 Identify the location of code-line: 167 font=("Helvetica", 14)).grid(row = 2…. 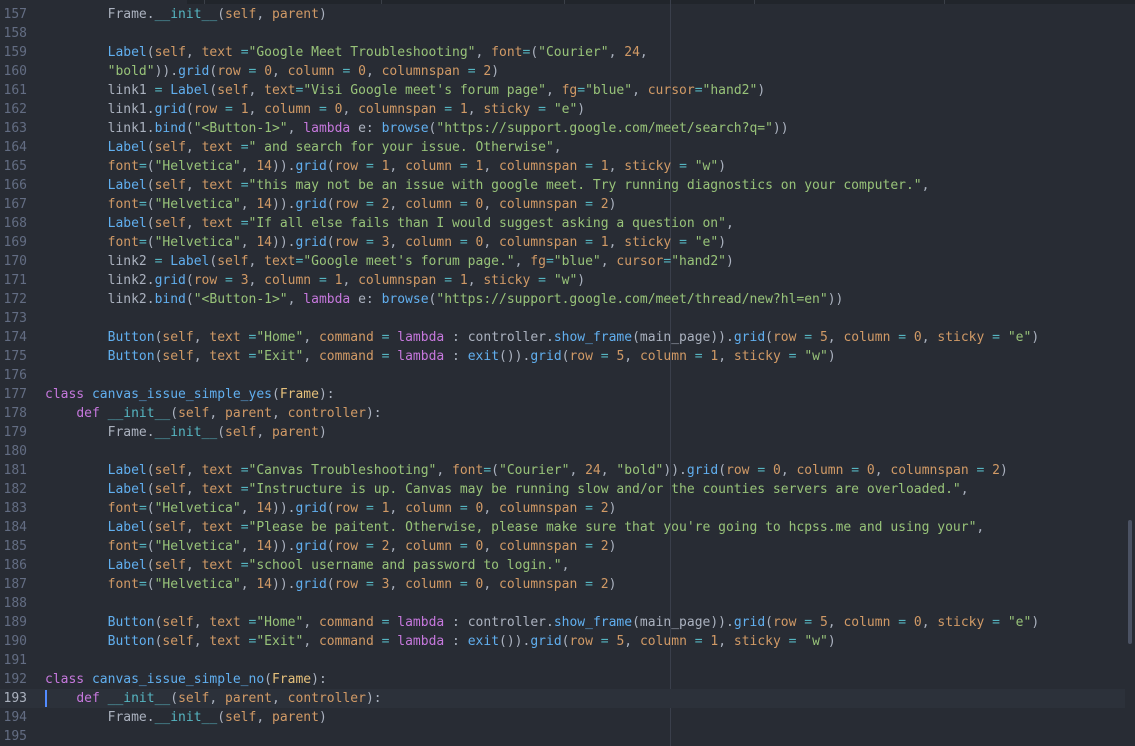
(562, 204).